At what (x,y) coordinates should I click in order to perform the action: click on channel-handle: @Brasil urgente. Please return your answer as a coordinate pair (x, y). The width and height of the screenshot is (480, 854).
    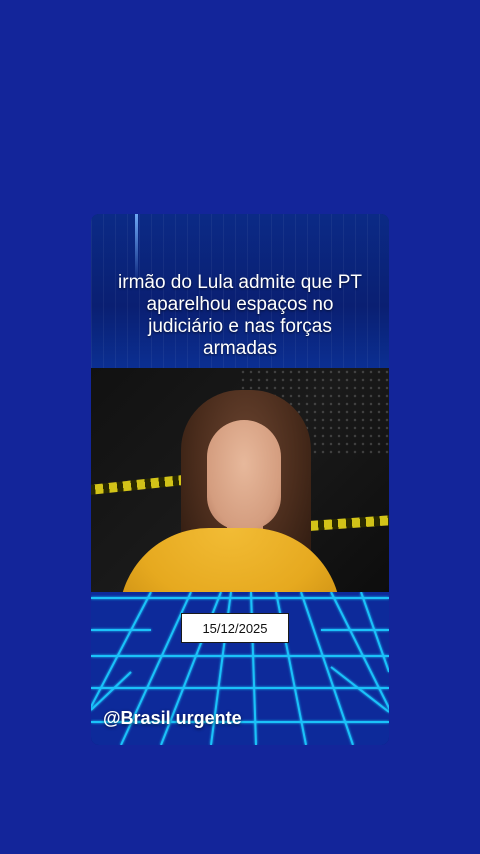
    Looking at the image, I should click on (172, 718).